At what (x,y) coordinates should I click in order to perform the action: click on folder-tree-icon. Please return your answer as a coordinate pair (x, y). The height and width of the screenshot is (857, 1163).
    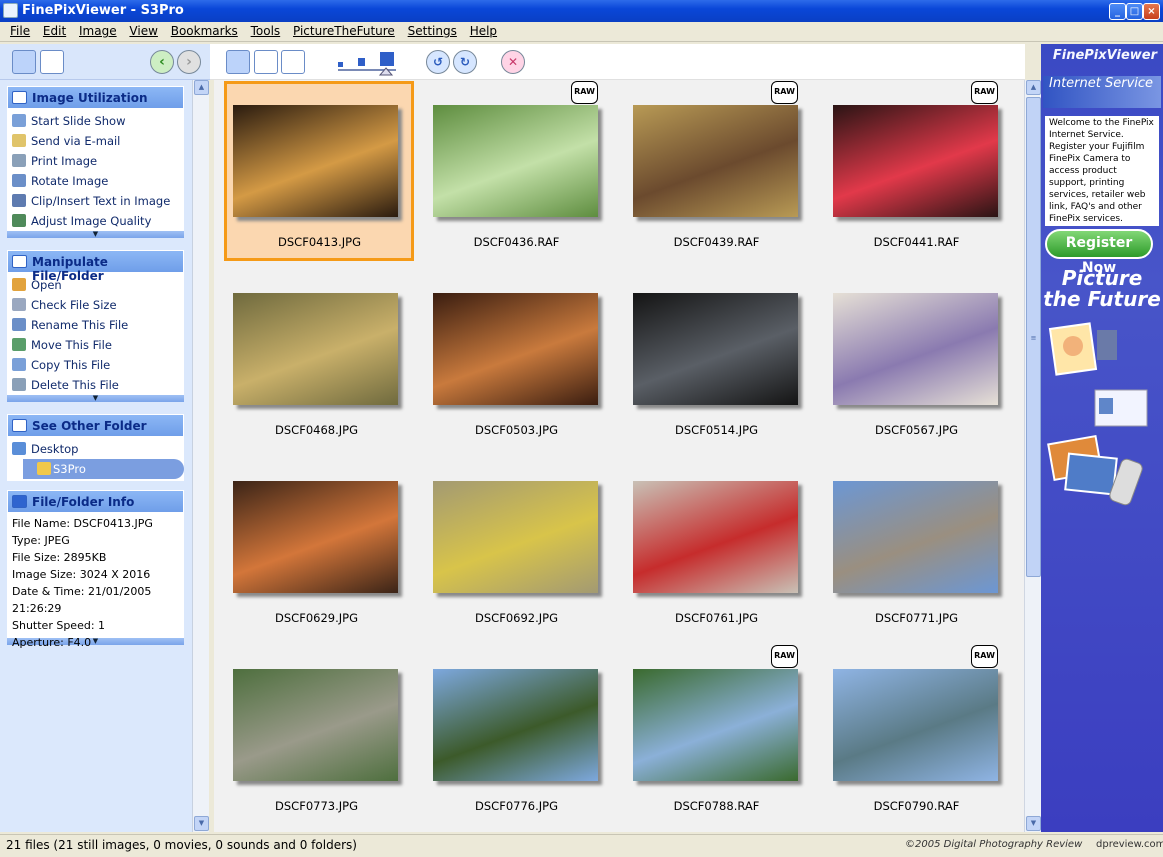
    Looking at the image, I should click on (52, 62).